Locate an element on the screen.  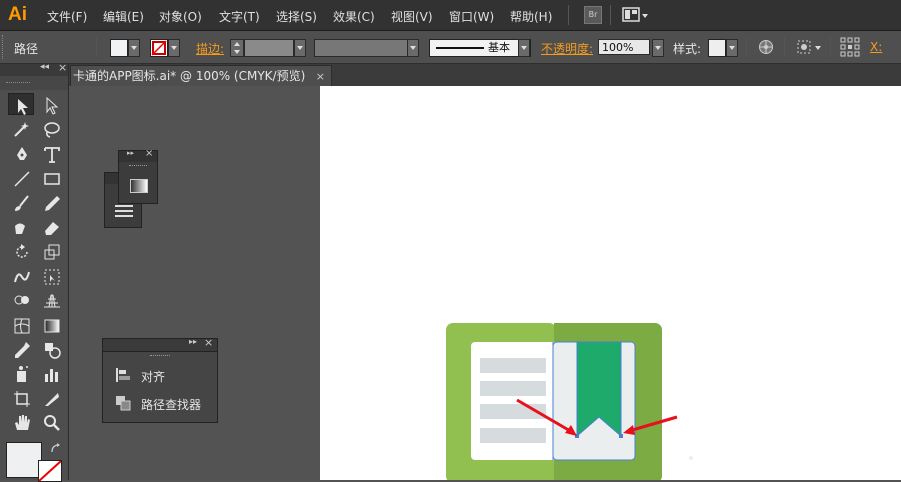
pen-tool-button is located at coordinates (21, 153).